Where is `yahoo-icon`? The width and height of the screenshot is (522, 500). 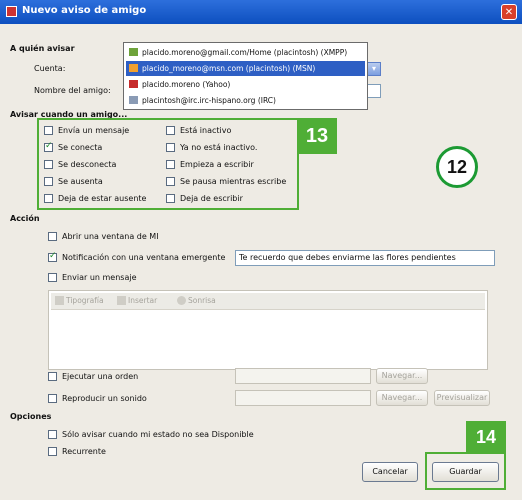 yahoo-icon is located at coordinates (133, 84).